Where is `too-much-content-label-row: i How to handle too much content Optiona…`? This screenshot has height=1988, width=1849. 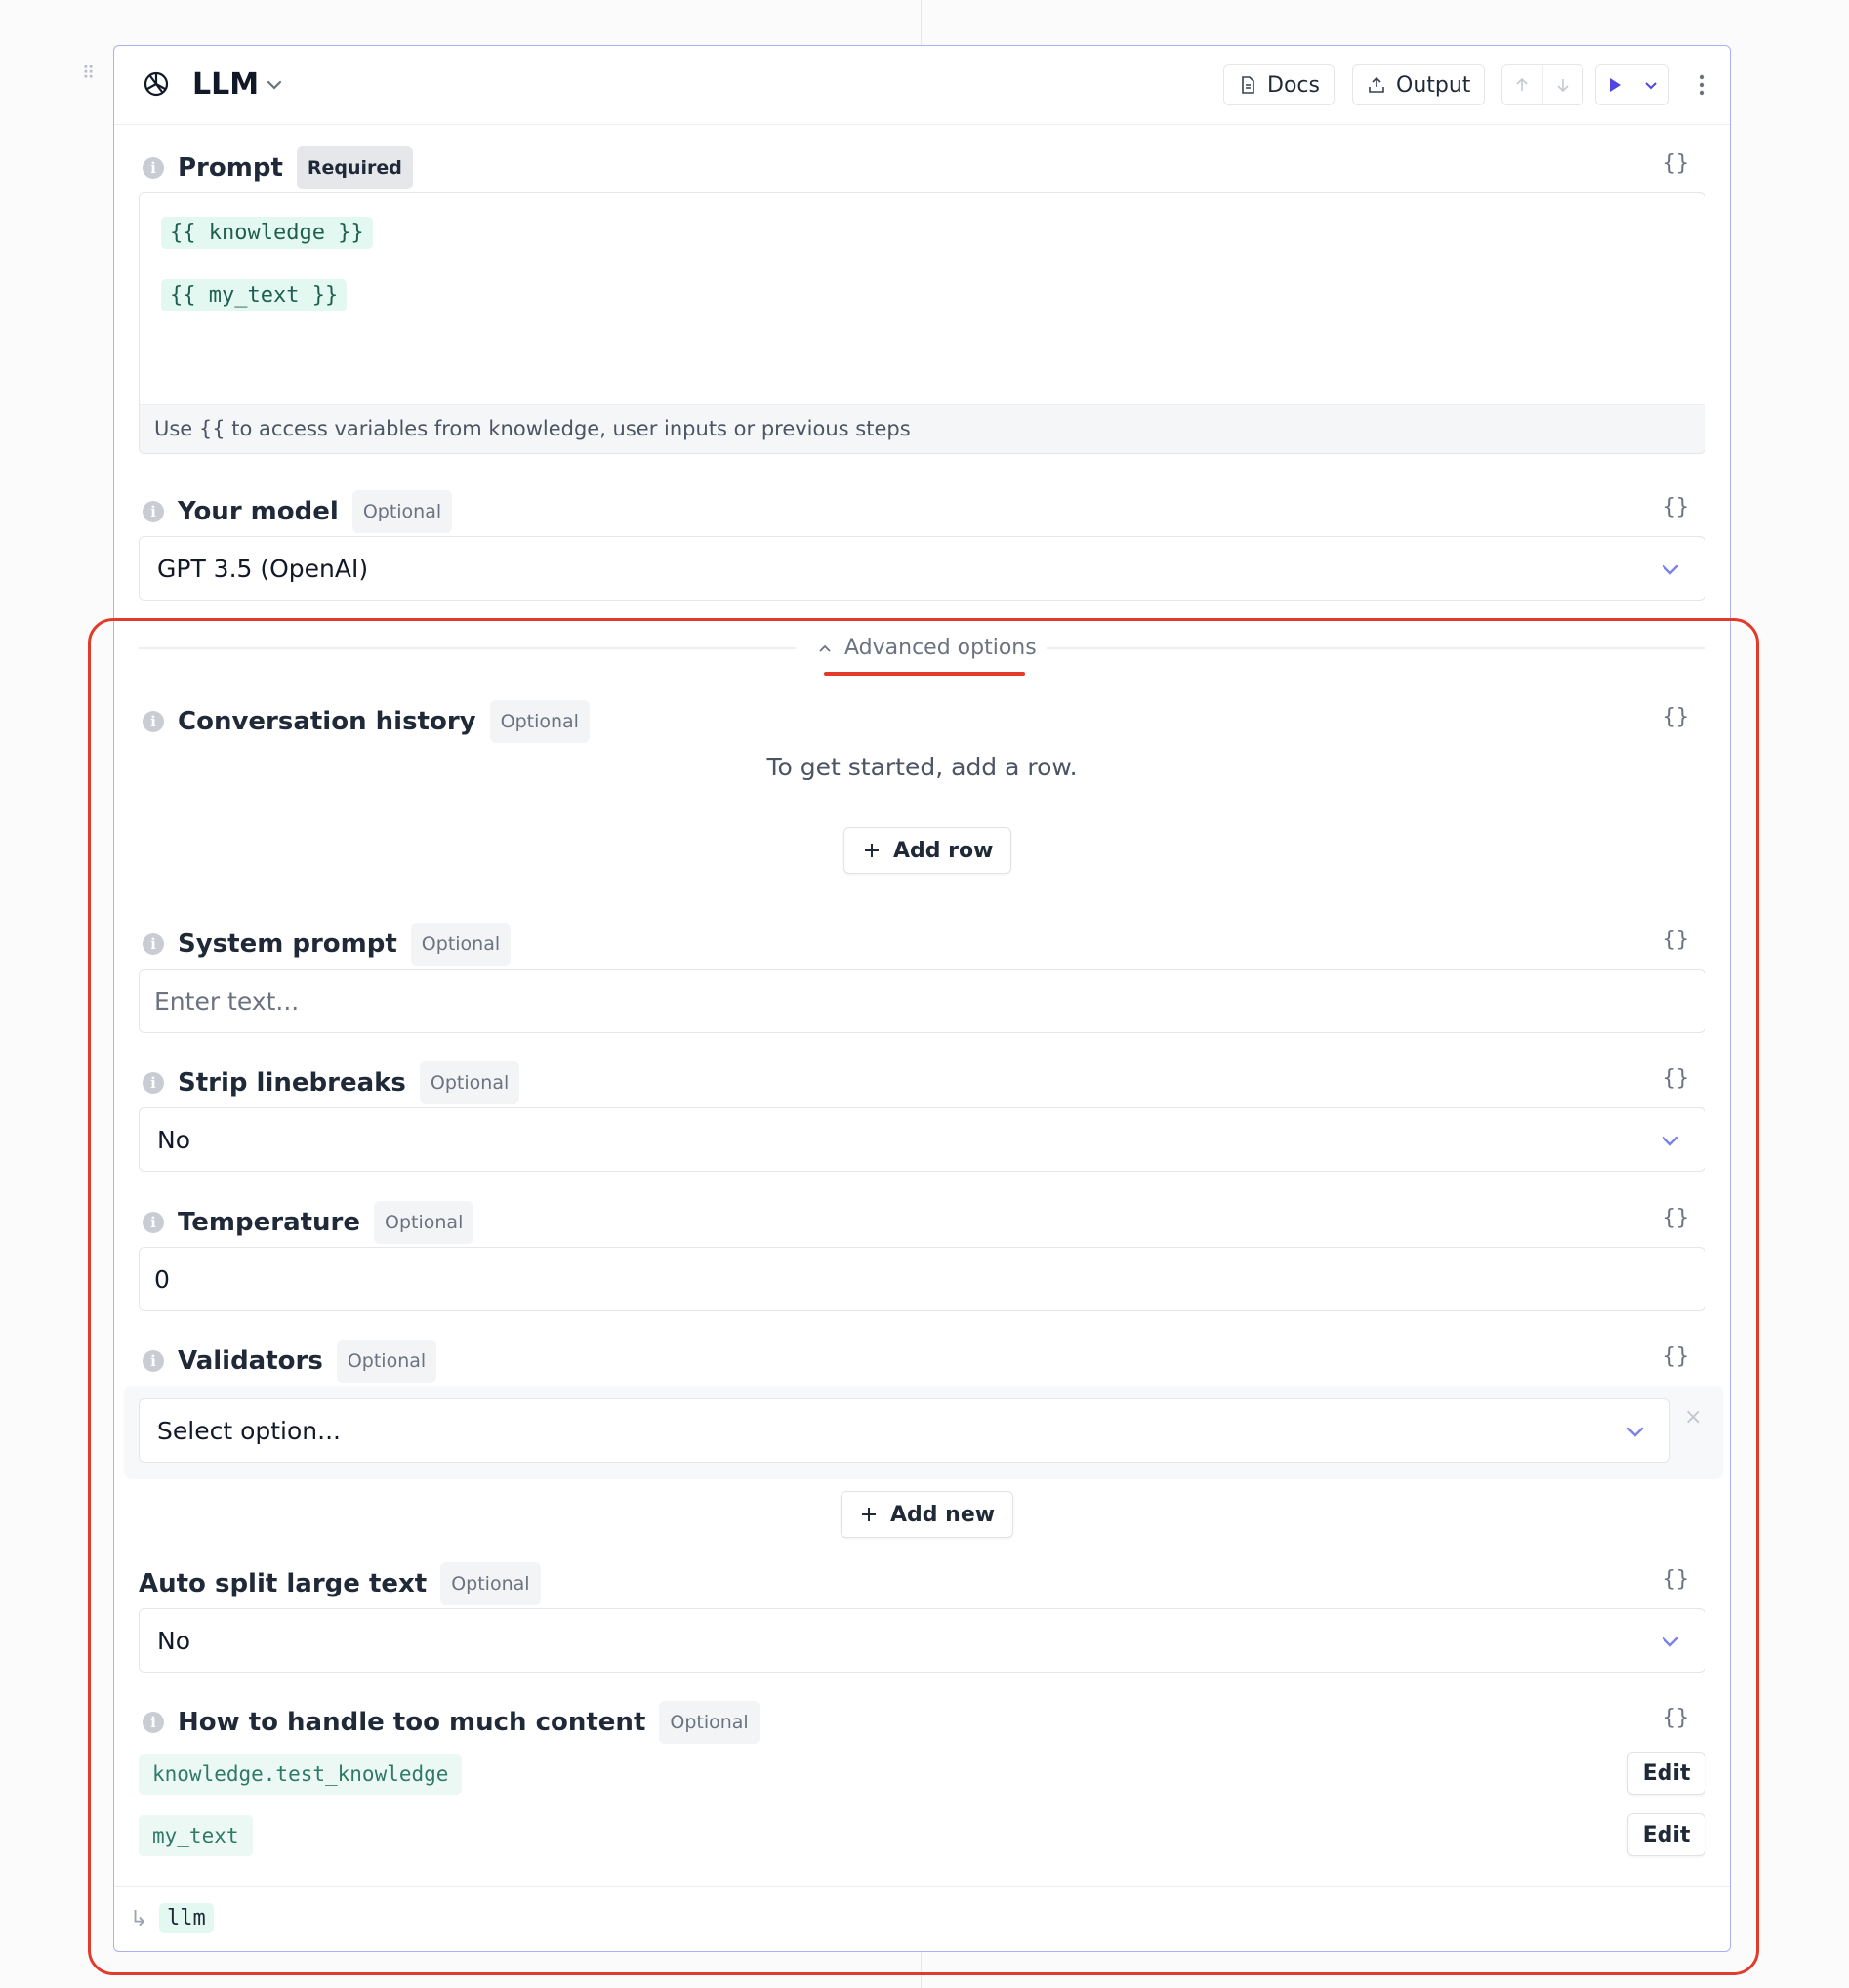 too-much-content-label-row: i How to handle too much content Optiona… is located at coordinates (452, 1722).